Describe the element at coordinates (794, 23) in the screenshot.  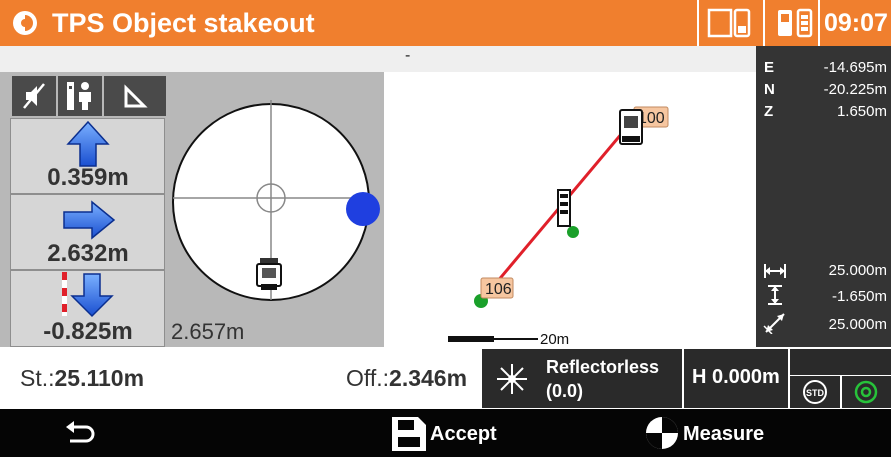
I see `instrument-battery-icon` at that location.